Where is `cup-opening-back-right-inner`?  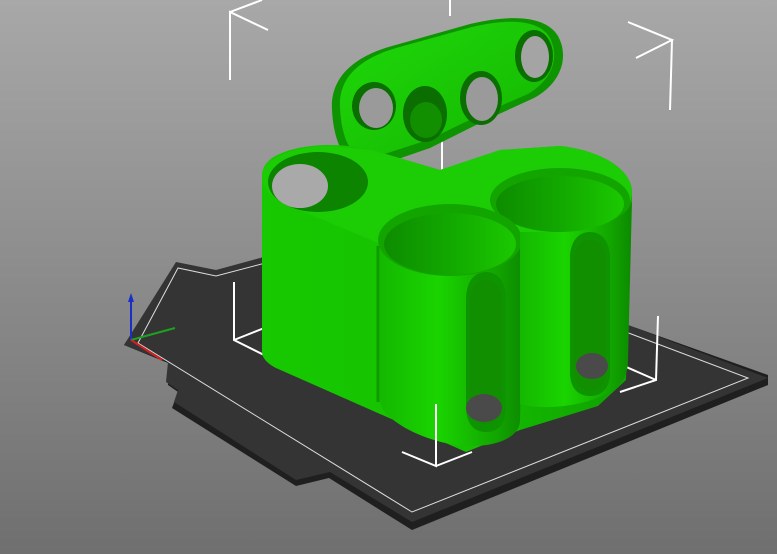
cup-opening-back-right-inner is located at coordinates (560, 204).